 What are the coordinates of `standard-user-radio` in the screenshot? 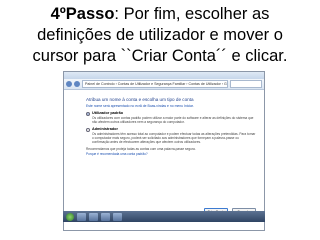 It's located at (88, 113).